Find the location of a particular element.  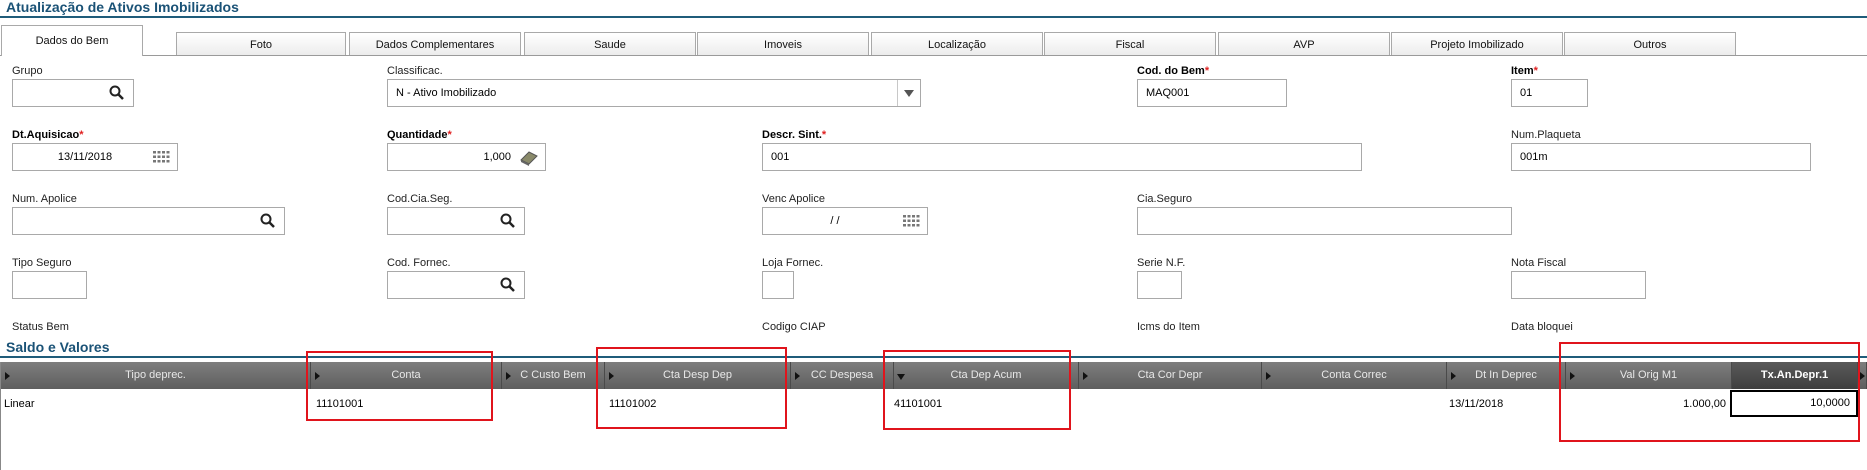

chevron-right-icon is located at coordinates (1862, 376).